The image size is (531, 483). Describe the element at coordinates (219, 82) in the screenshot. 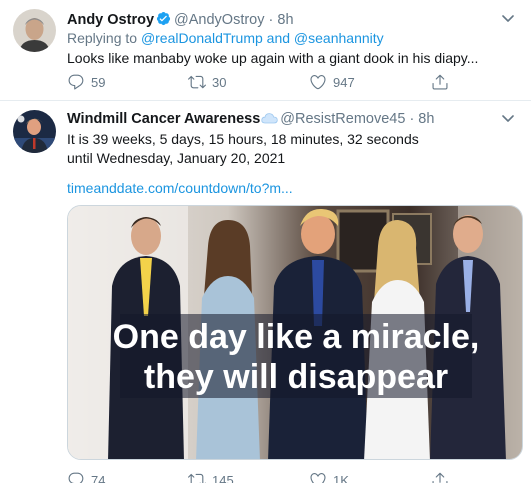

I see `retweet-count: 30` at that location.